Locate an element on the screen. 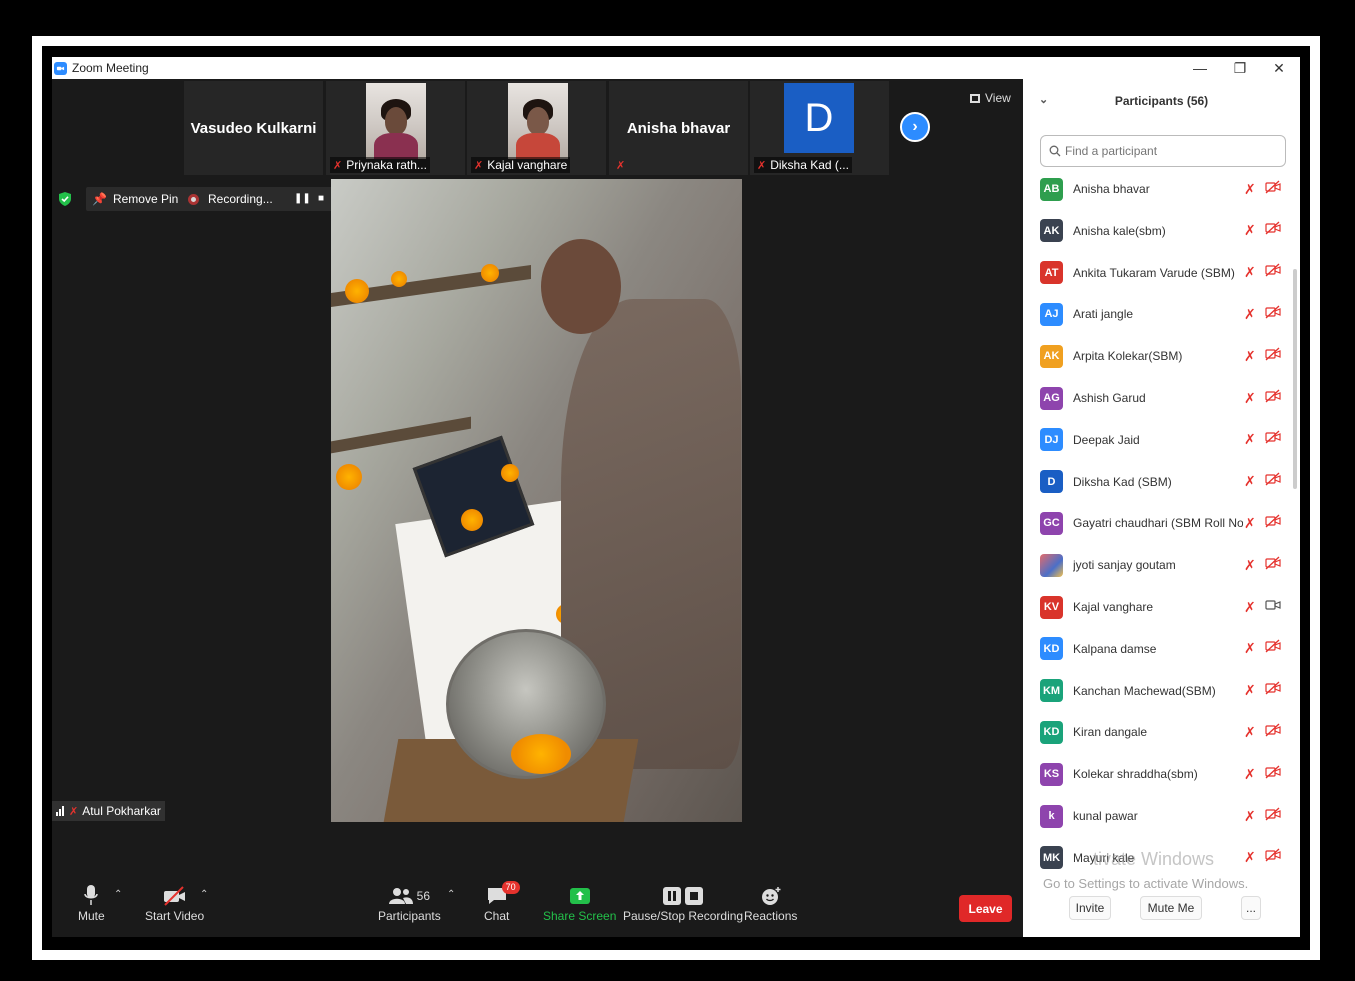 The width and height of the screenshot is (1355, 981). participant-name: Arati jangle is located at coordinates (1103, 314).